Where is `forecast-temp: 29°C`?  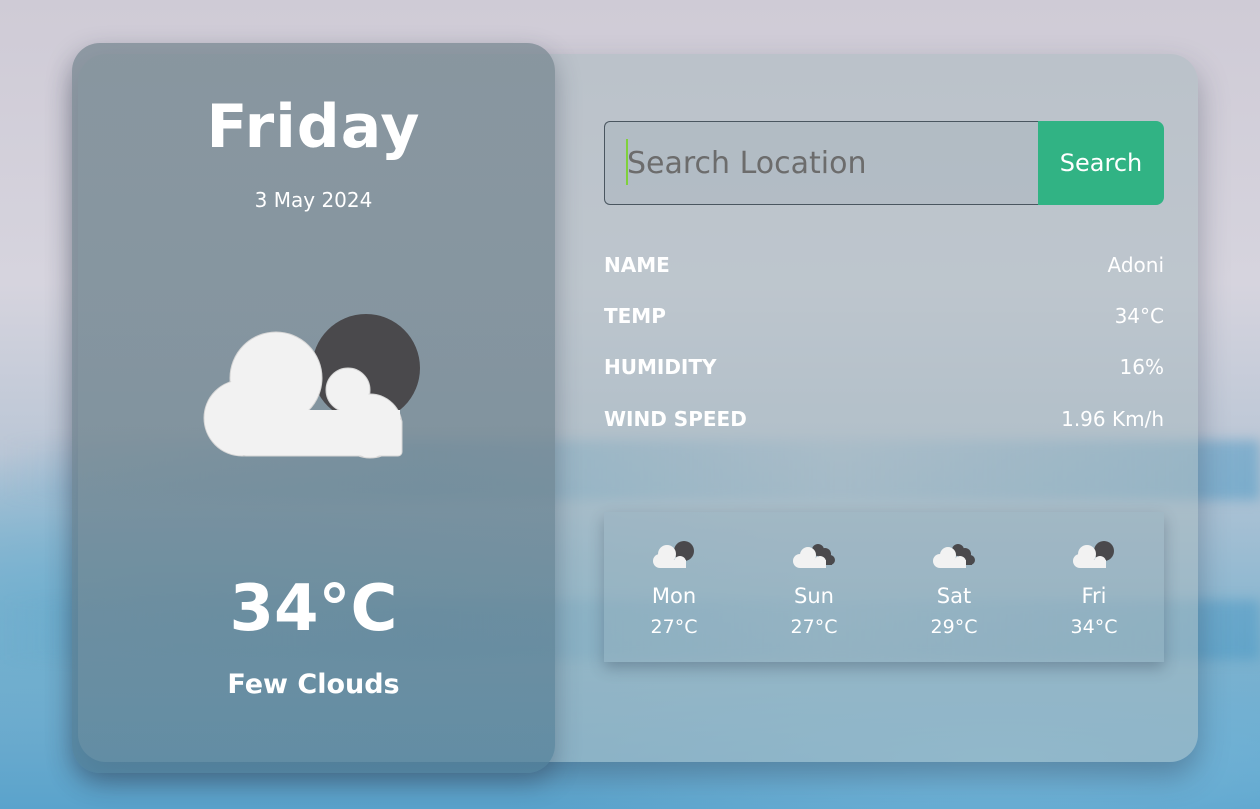 forecast-temp: 29°C is located at coordinates (954, 627).